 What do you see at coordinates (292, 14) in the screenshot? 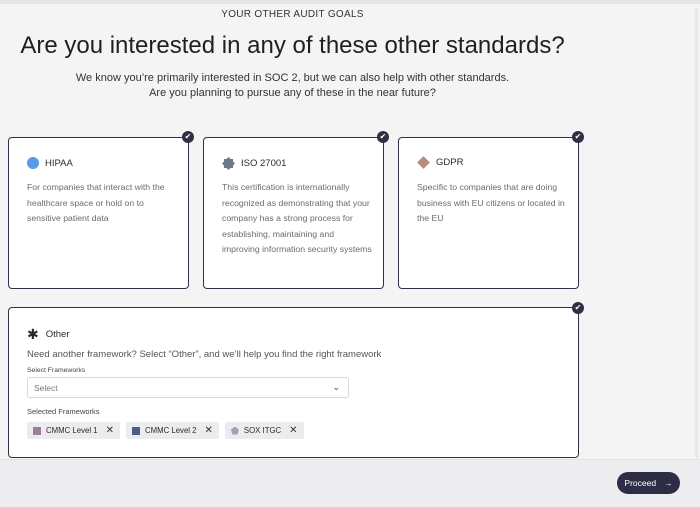
I see `eyebrow-label: YOUR OTHER AUDIT GOALS` at bounding box center [292, 14].